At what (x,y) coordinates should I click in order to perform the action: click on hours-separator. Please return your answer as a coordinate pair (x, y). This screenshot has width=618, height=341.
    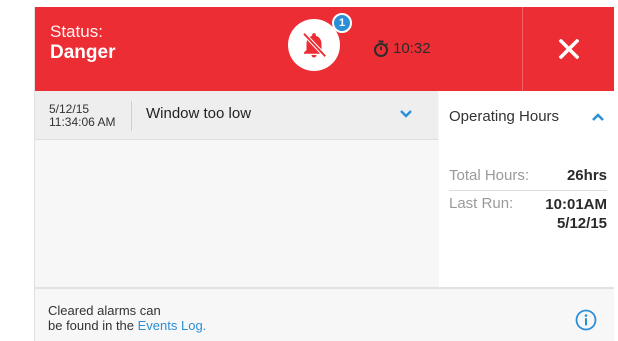
    Looking at the image, I should click on (528, 190).